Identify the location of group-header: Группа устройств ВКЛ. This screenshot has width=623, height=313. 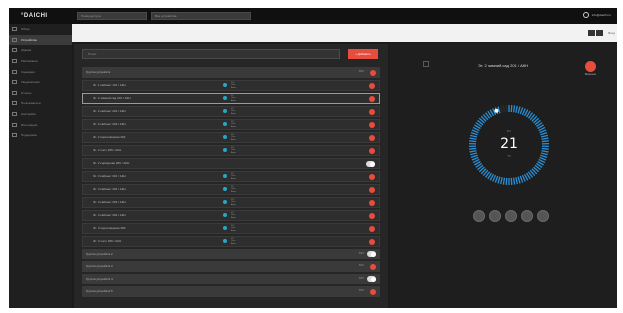
(231, 72).